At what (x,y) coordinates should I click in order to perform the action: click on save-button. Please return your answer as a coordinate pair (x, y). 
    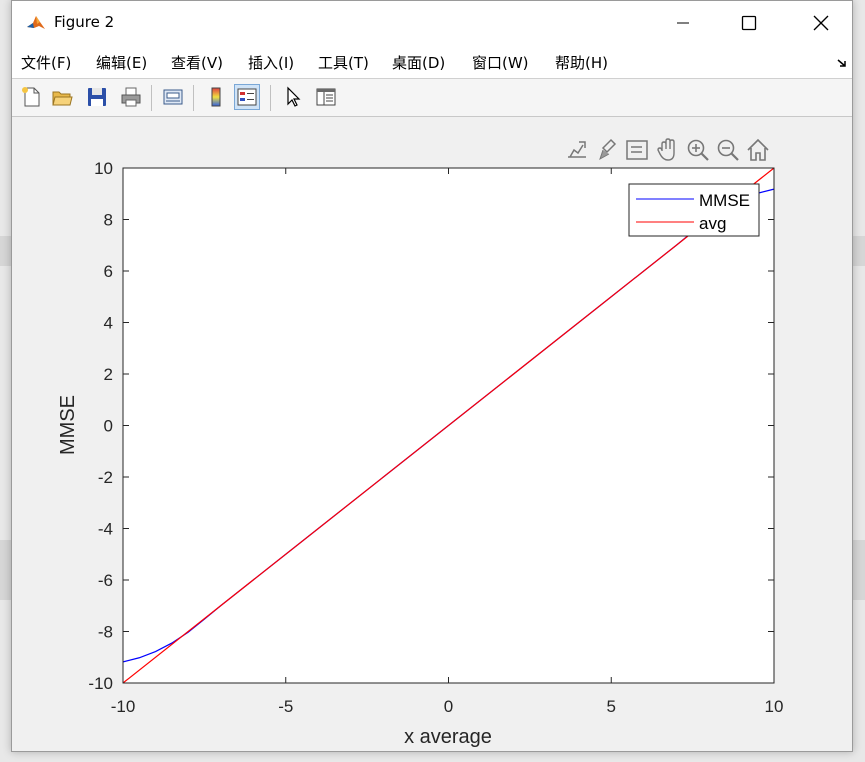
    Looking at the image, I should click on (97, 97).